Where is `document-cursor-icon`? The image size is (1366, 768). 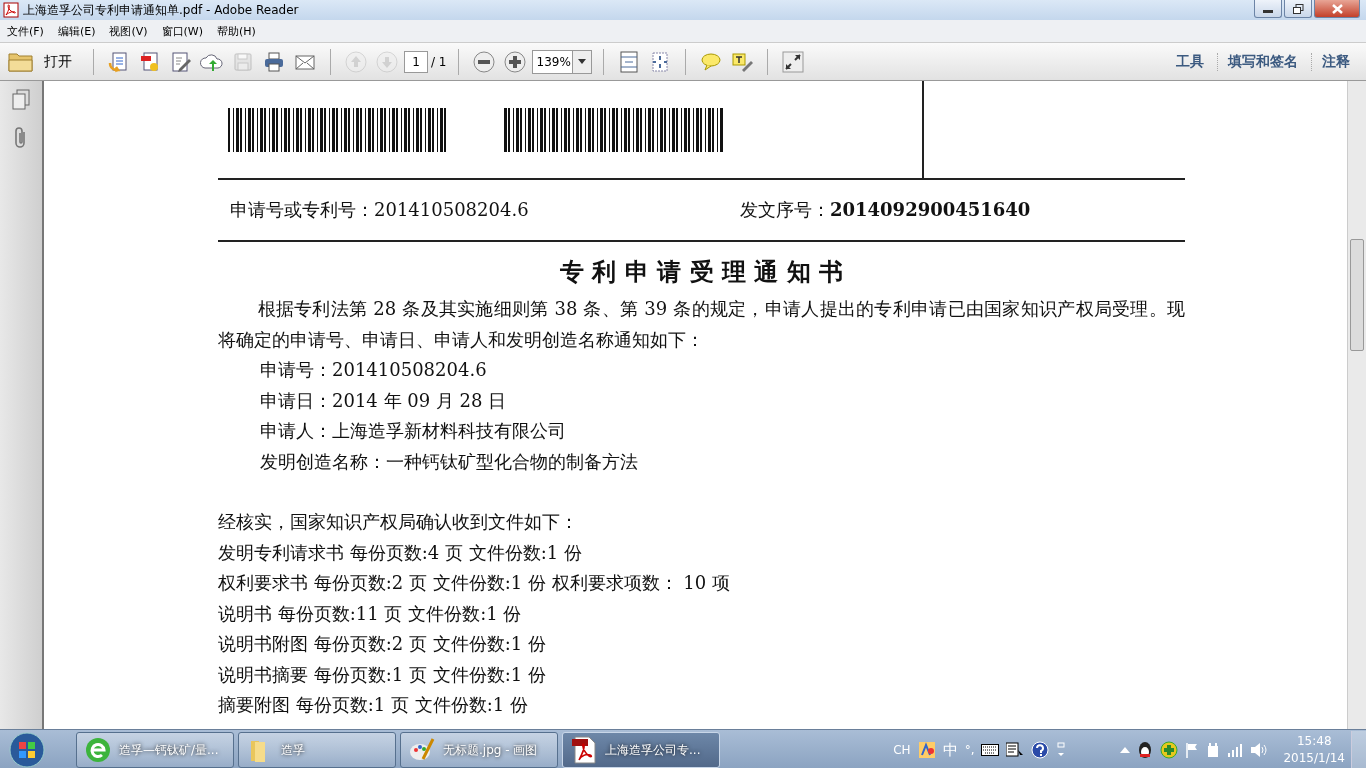 document-cursor-icon is located at coordinates (1015, 750).